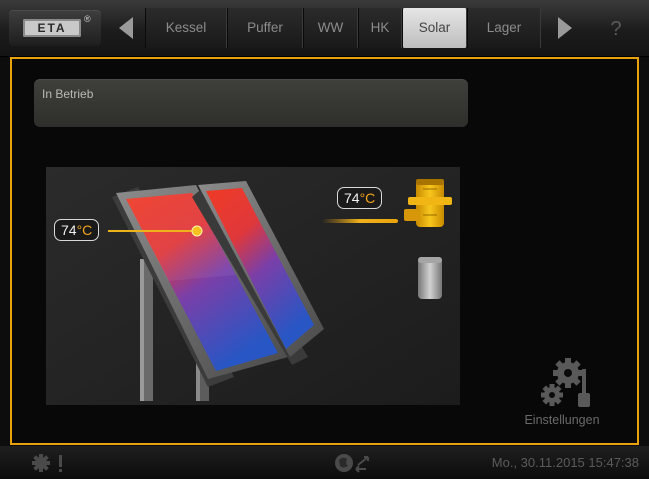 The height and width of the screenshot is (479, 649). What do you see at coordinates (330, 28) in the screenshot?
I see `tab-ww: WW` at bounding box center [330, 28].